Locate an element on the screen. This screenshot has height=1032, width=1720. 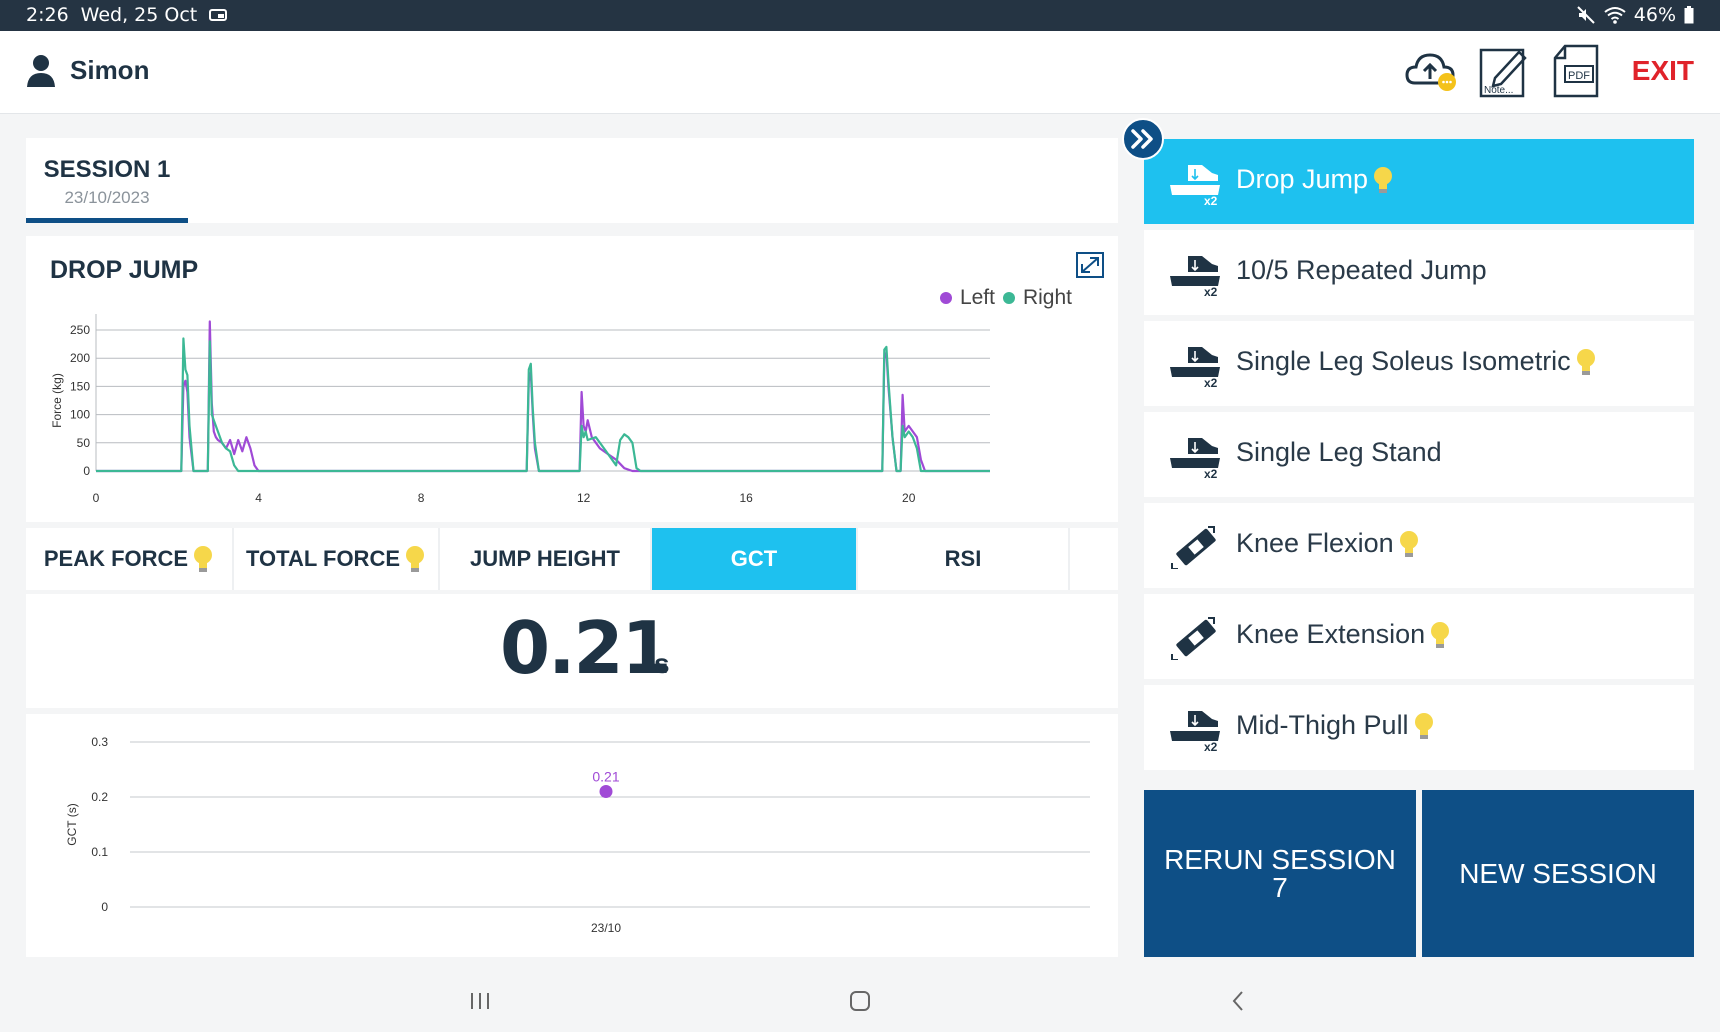
series-line-left is located at coordinates (543, 396).